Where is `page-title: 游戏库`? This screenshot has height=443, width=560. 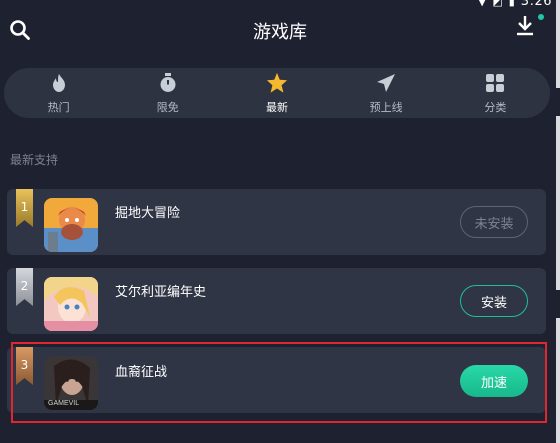 page-title: 游戏库 is located at coordinates (280, 32).